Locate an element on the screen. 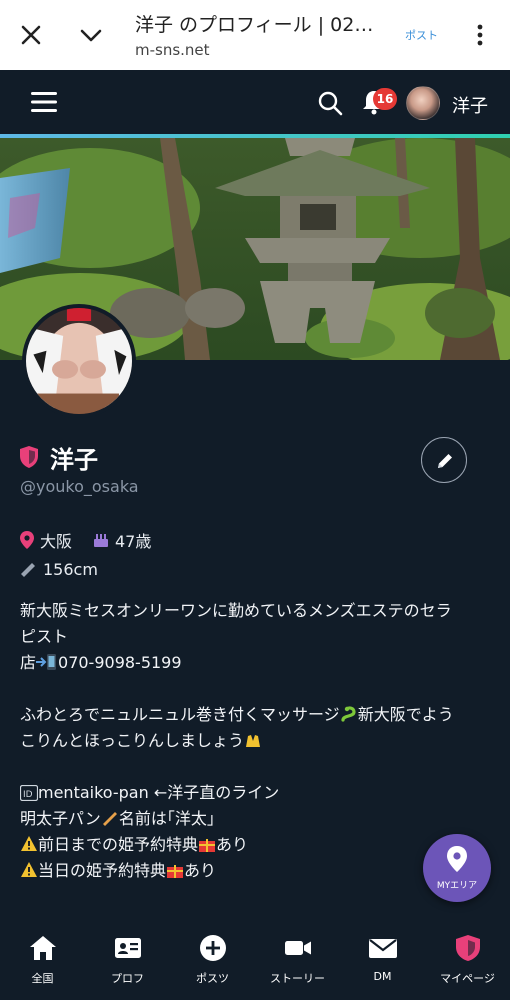 The height and width of the screenshot is (1000, 510). video-camera-icon is located at coordinates (298, 948).